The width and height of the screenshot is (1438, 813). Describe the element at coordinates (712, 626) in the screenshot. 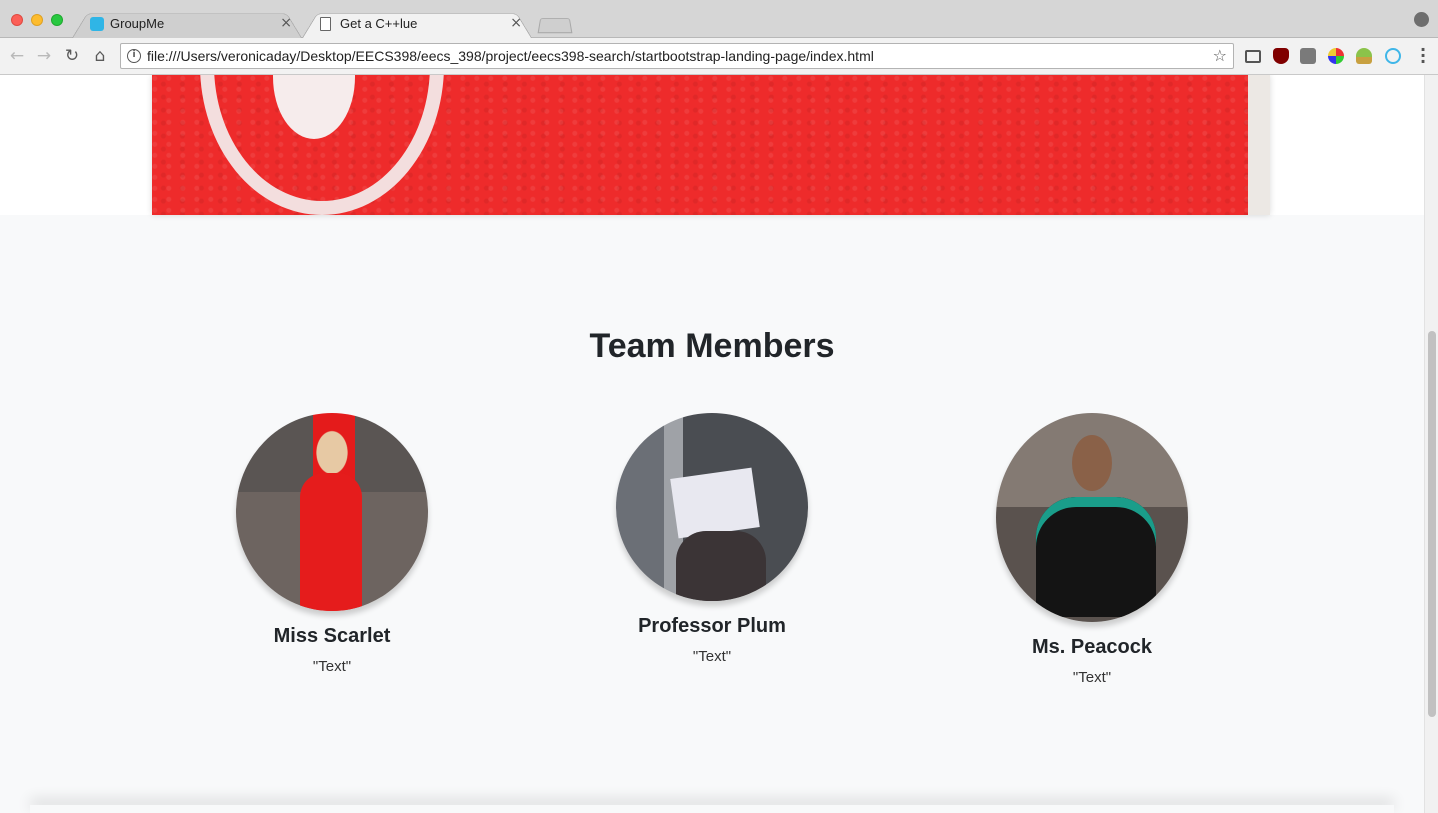

I see `member-name: Professor Plum` at that location.